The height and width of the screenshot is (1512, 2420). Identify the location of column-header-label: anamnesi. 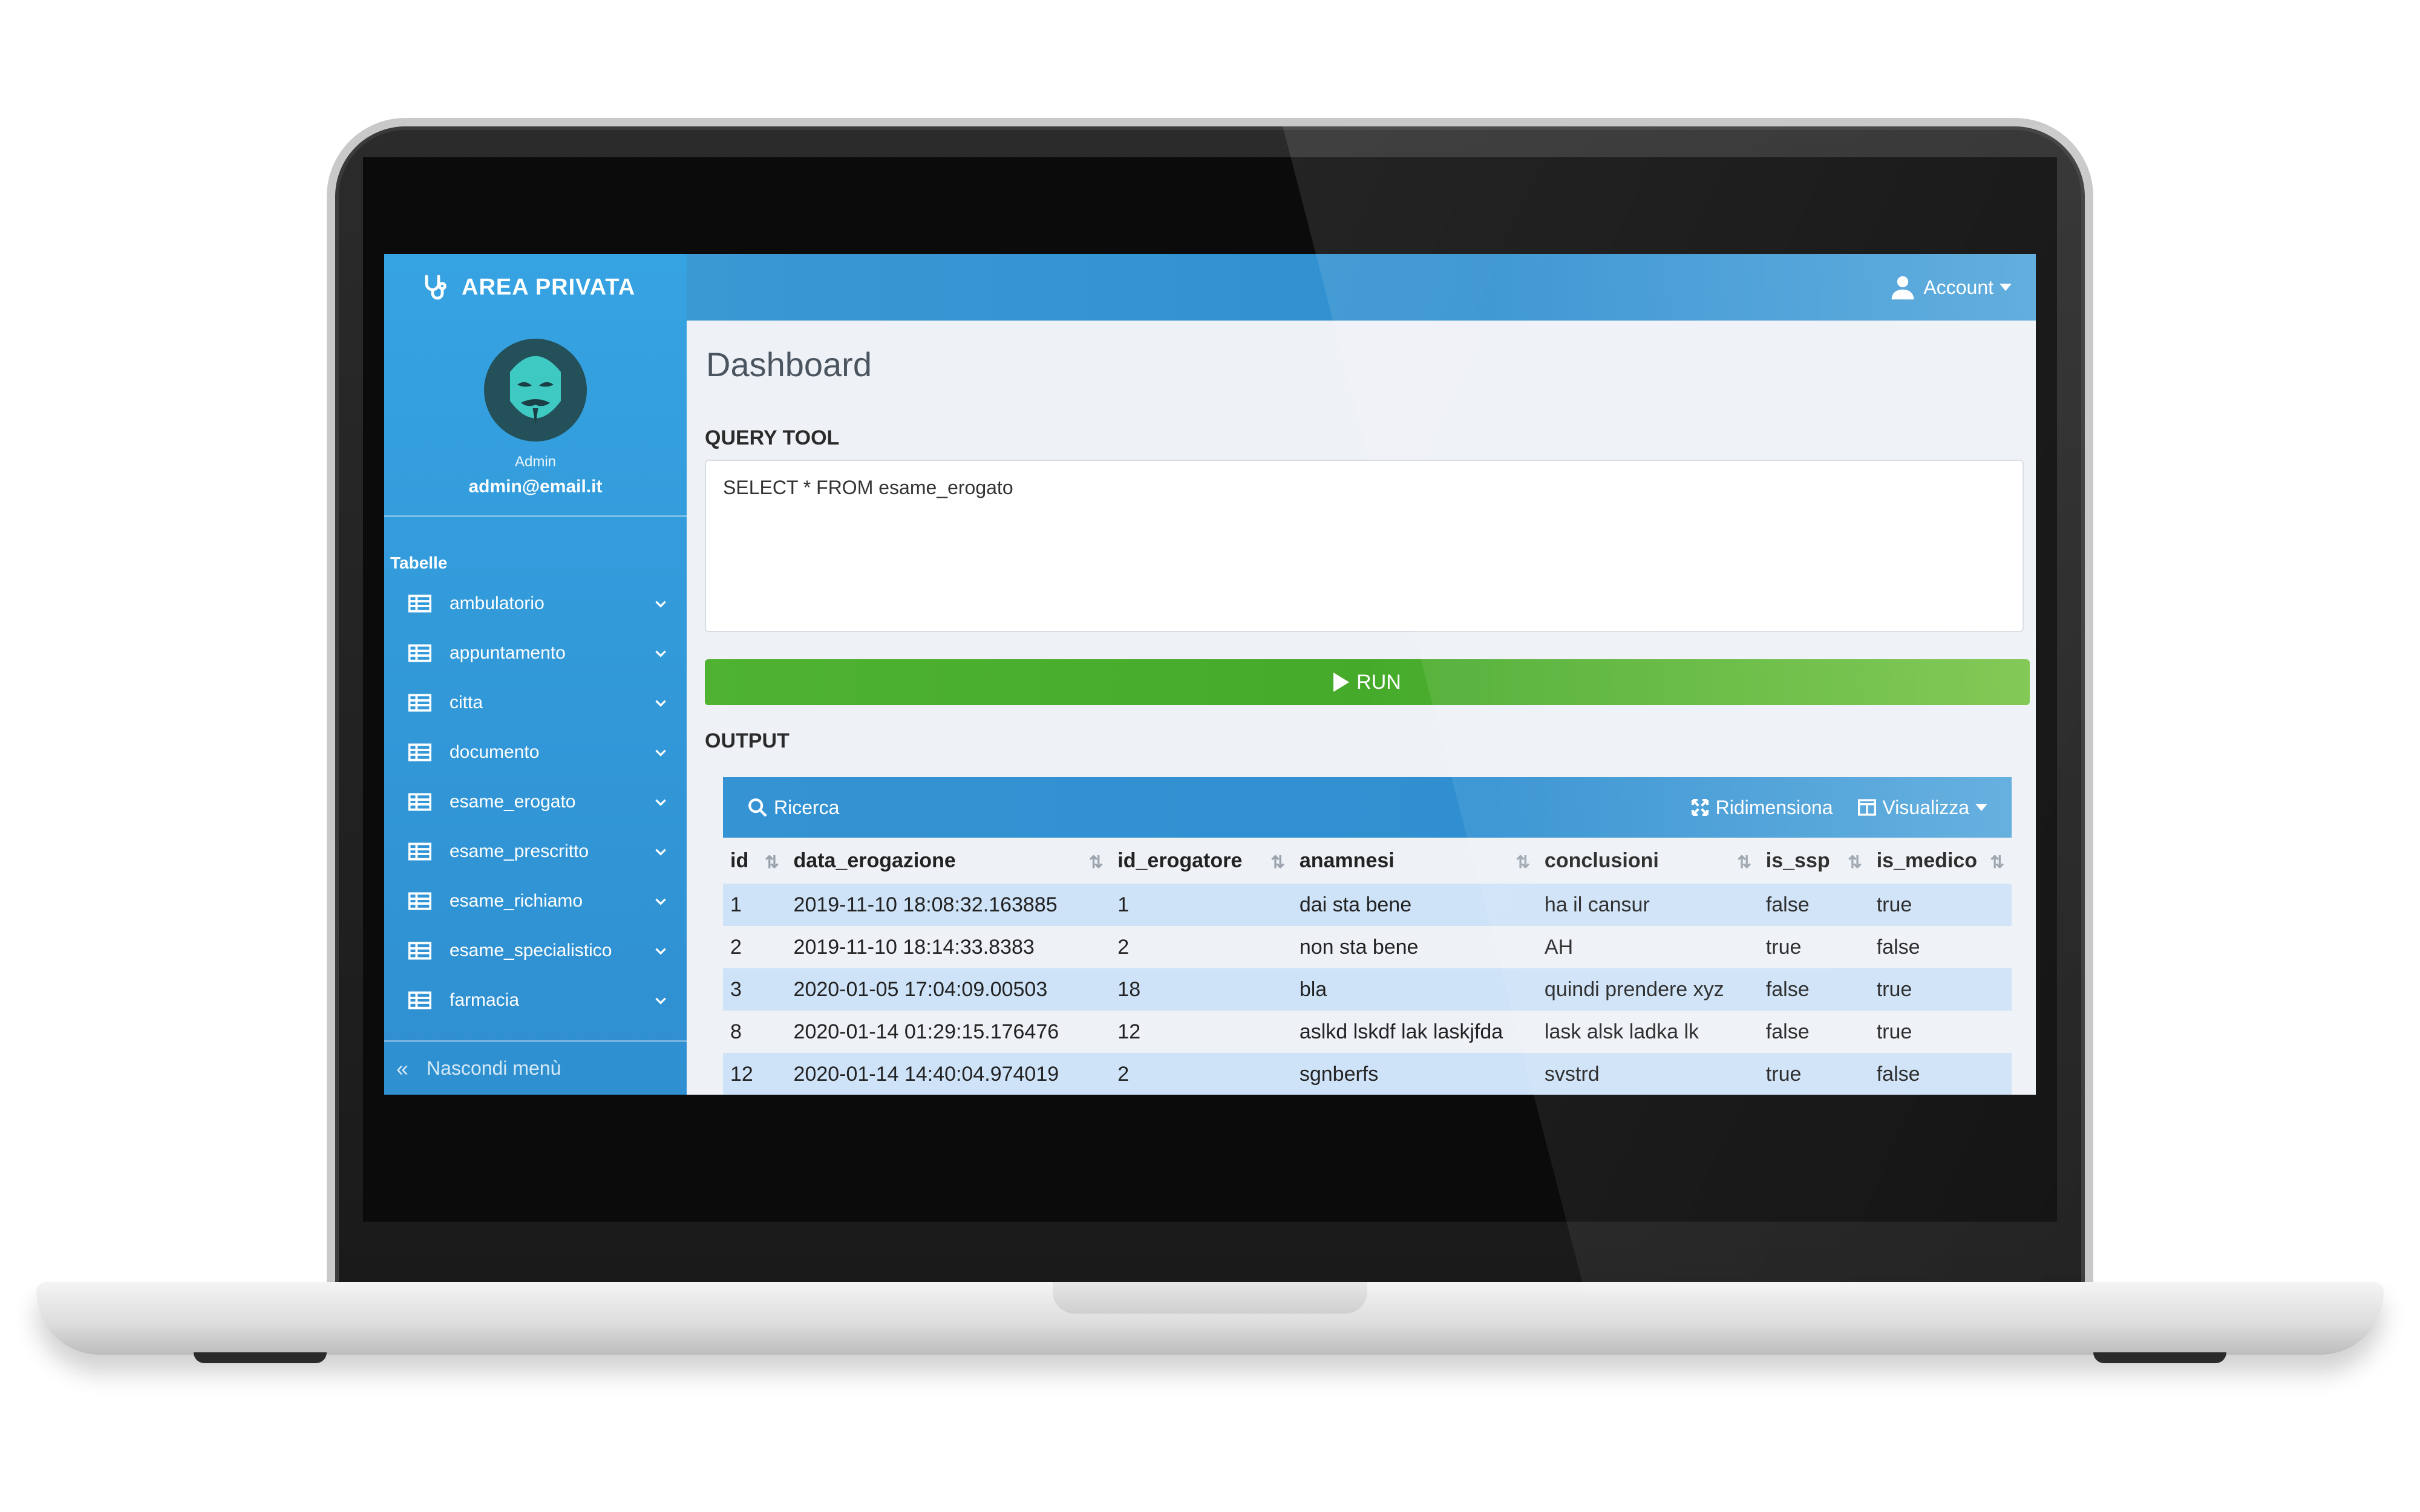
(1347, 860).